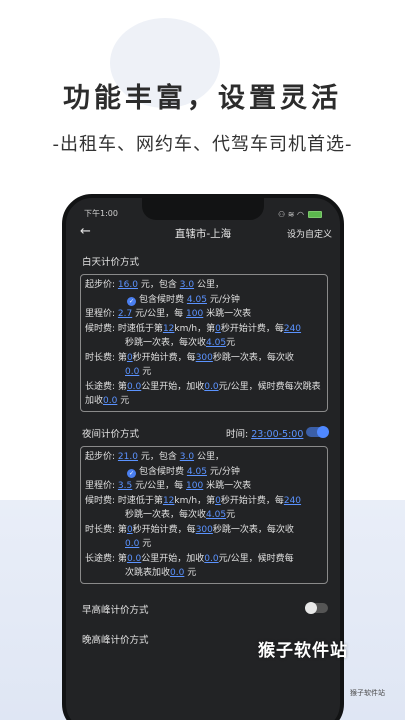 The height and width of the screenshot is (720, 405). Describe the element at coordinates (291, 214) in the screenshot. I see `signal-wifi-icon: ⚇ ≋ ◠` at that location.